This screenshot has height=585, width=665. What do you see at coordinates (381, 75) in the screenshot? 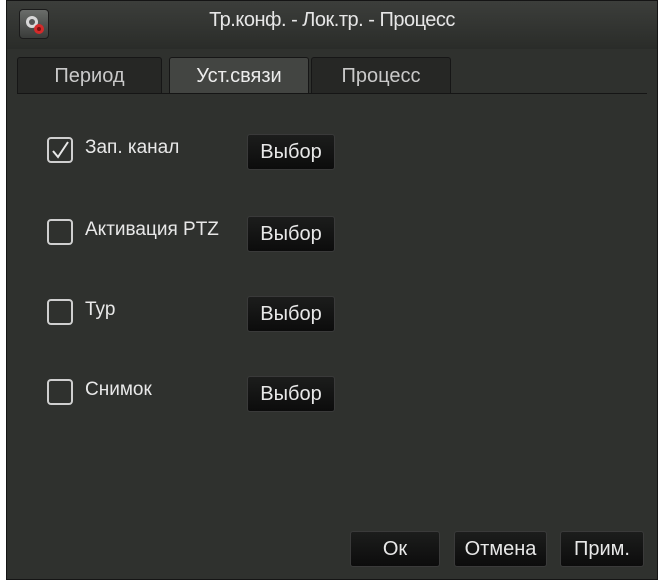
I see `tab-process: Процесс` at bounding box center [381, 75].